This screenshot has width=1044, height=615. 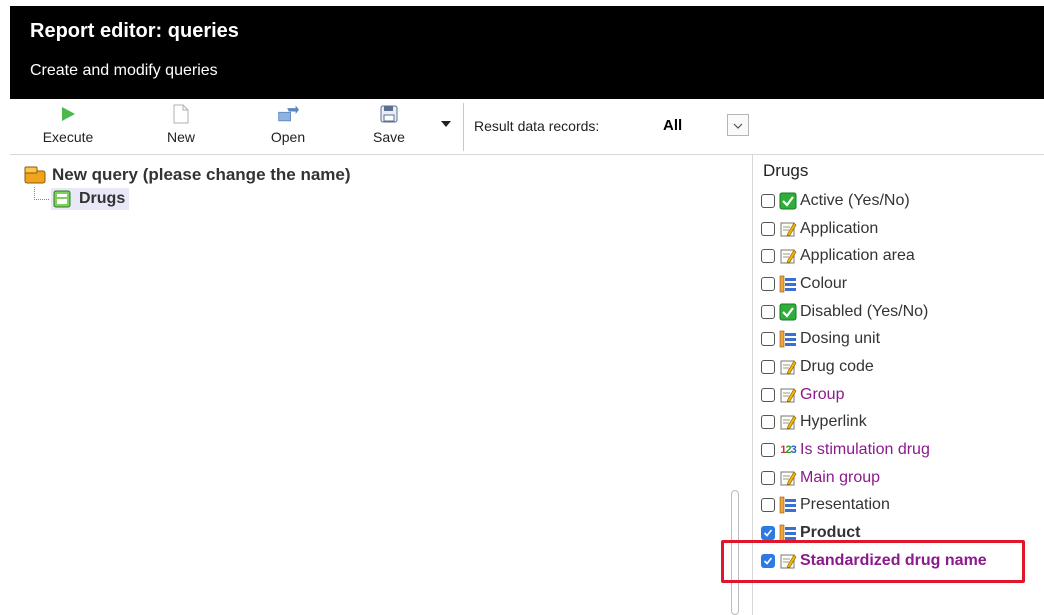 I want to click on save-button: Save, so click(x=389, y=126).